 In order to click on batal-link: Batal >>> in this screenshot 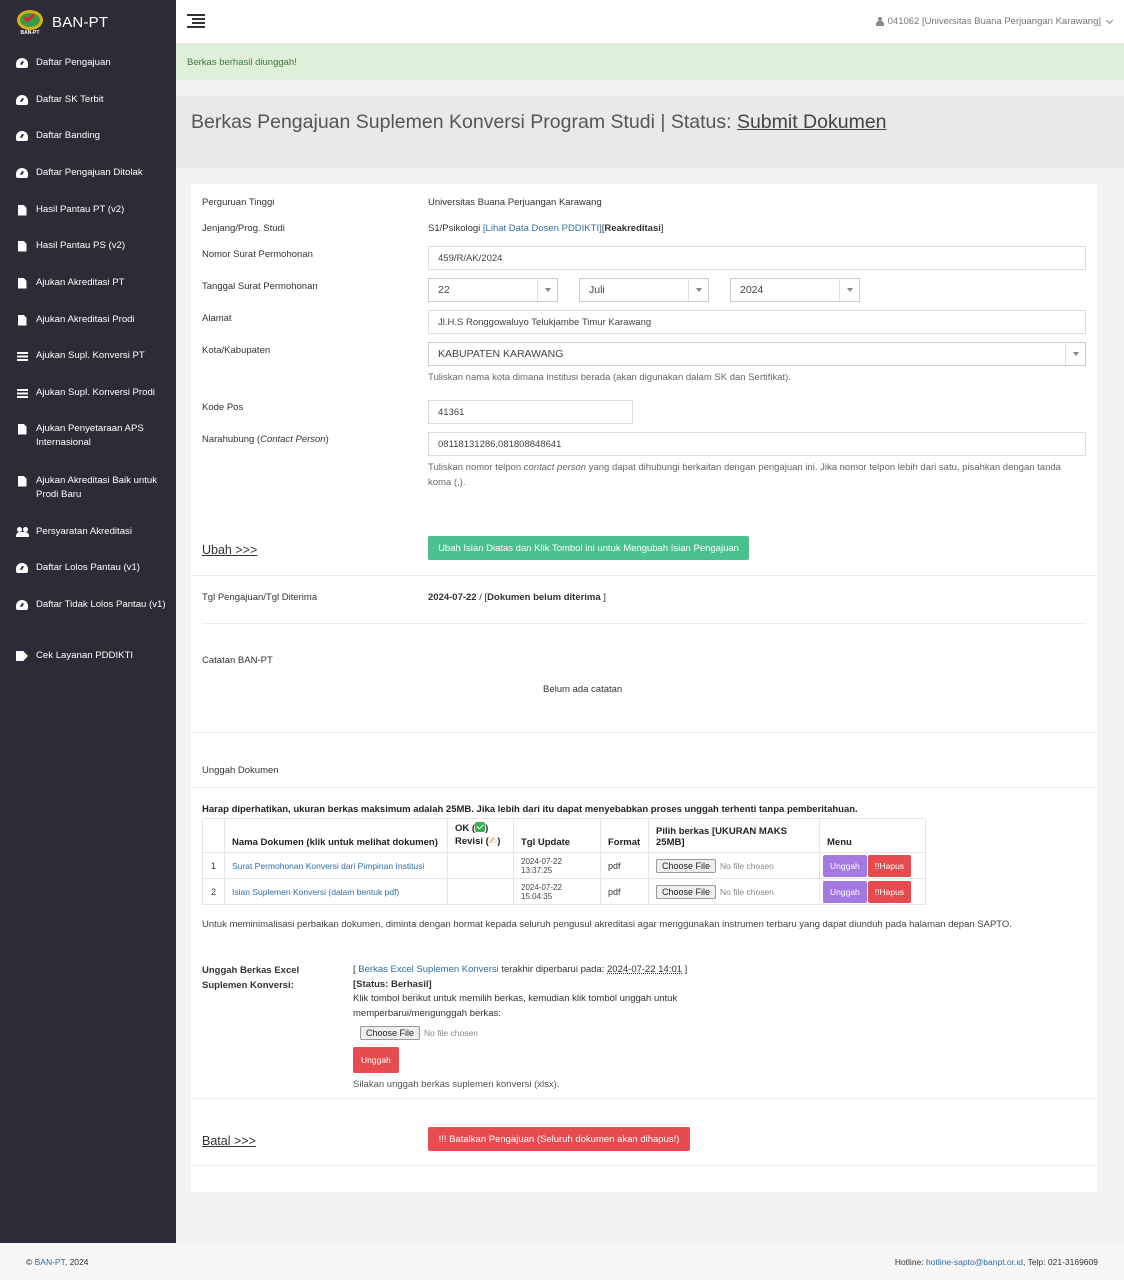, I will do `click(229, 1141)`.